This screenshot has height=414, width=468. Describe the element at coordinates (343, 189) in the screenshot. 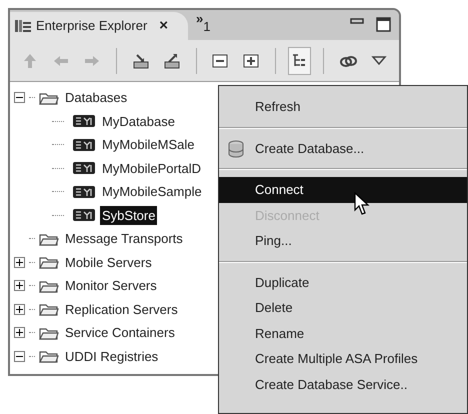

I see `menu-item: Connect` at that location.